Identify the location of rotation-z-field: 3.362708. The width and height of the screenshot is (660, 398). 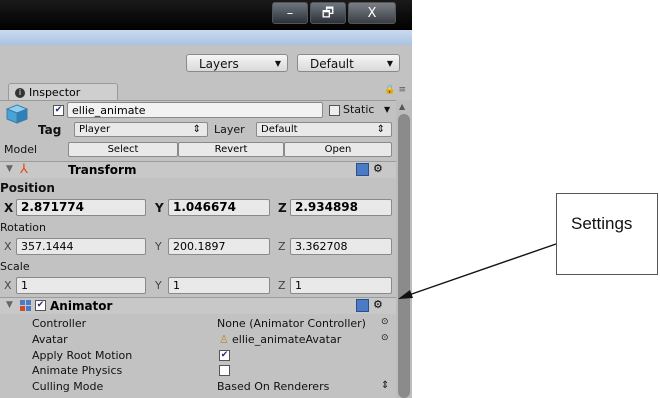
(341, 246).